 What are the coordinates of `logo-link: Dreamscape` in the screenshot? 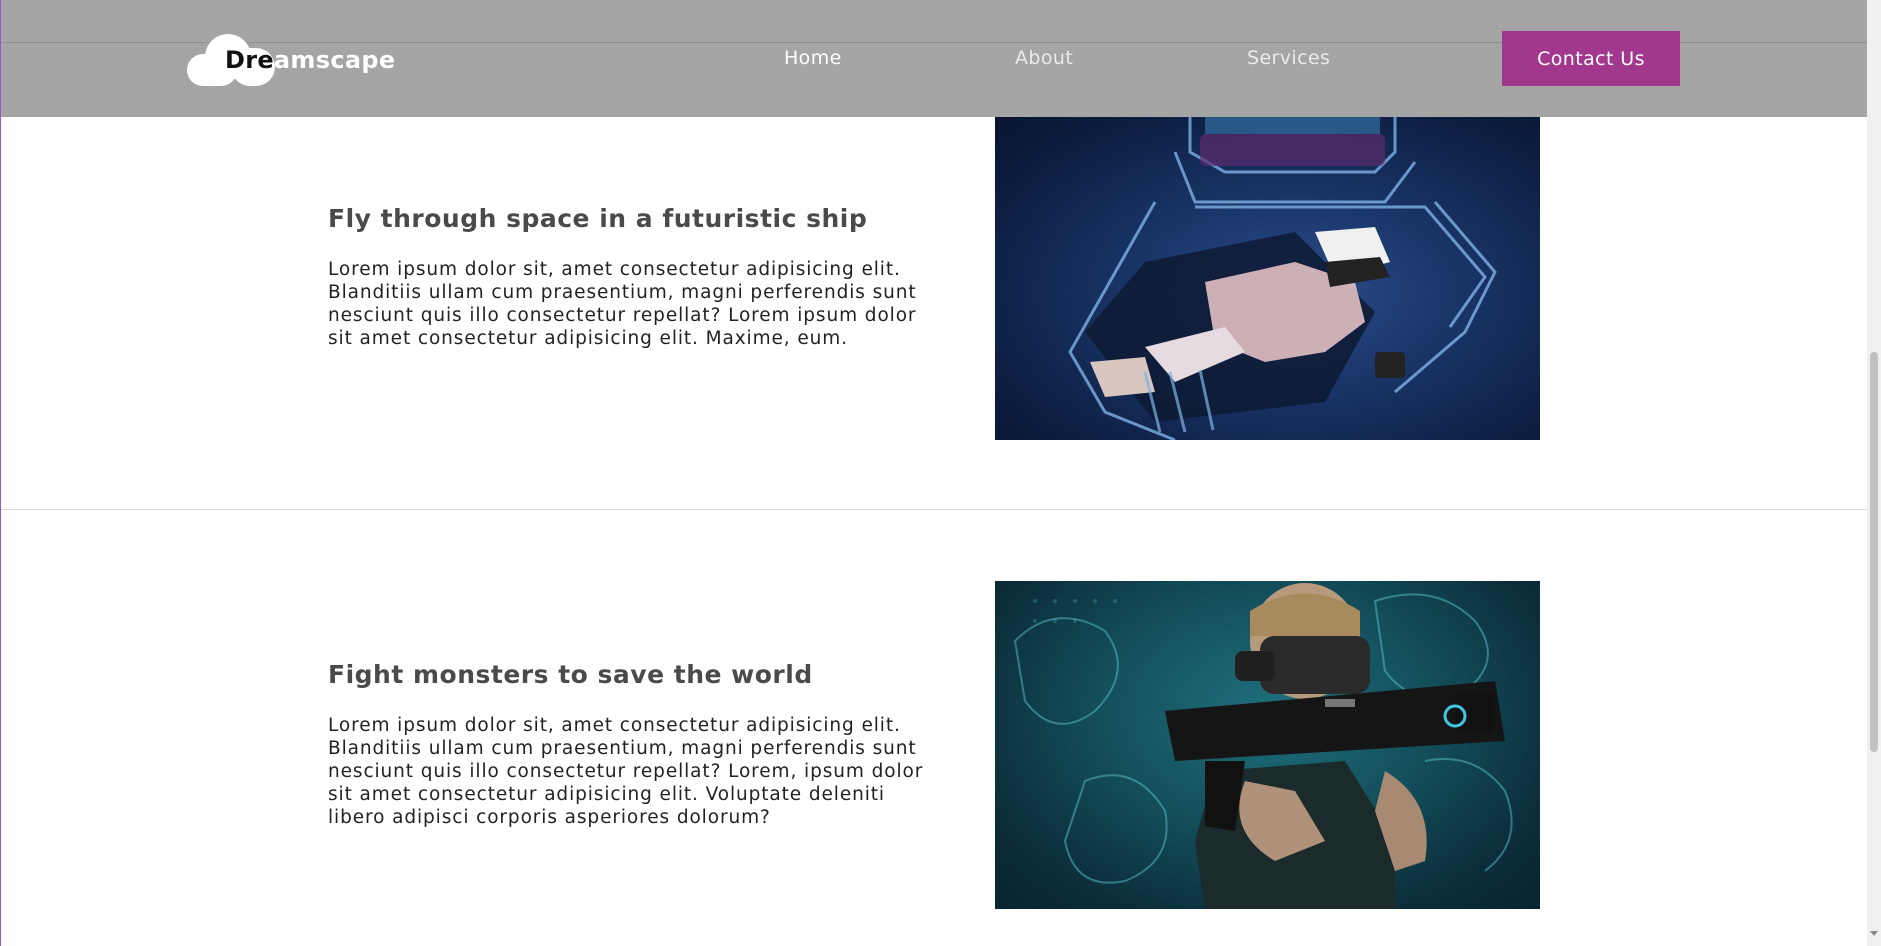 It's located at (291, 58).